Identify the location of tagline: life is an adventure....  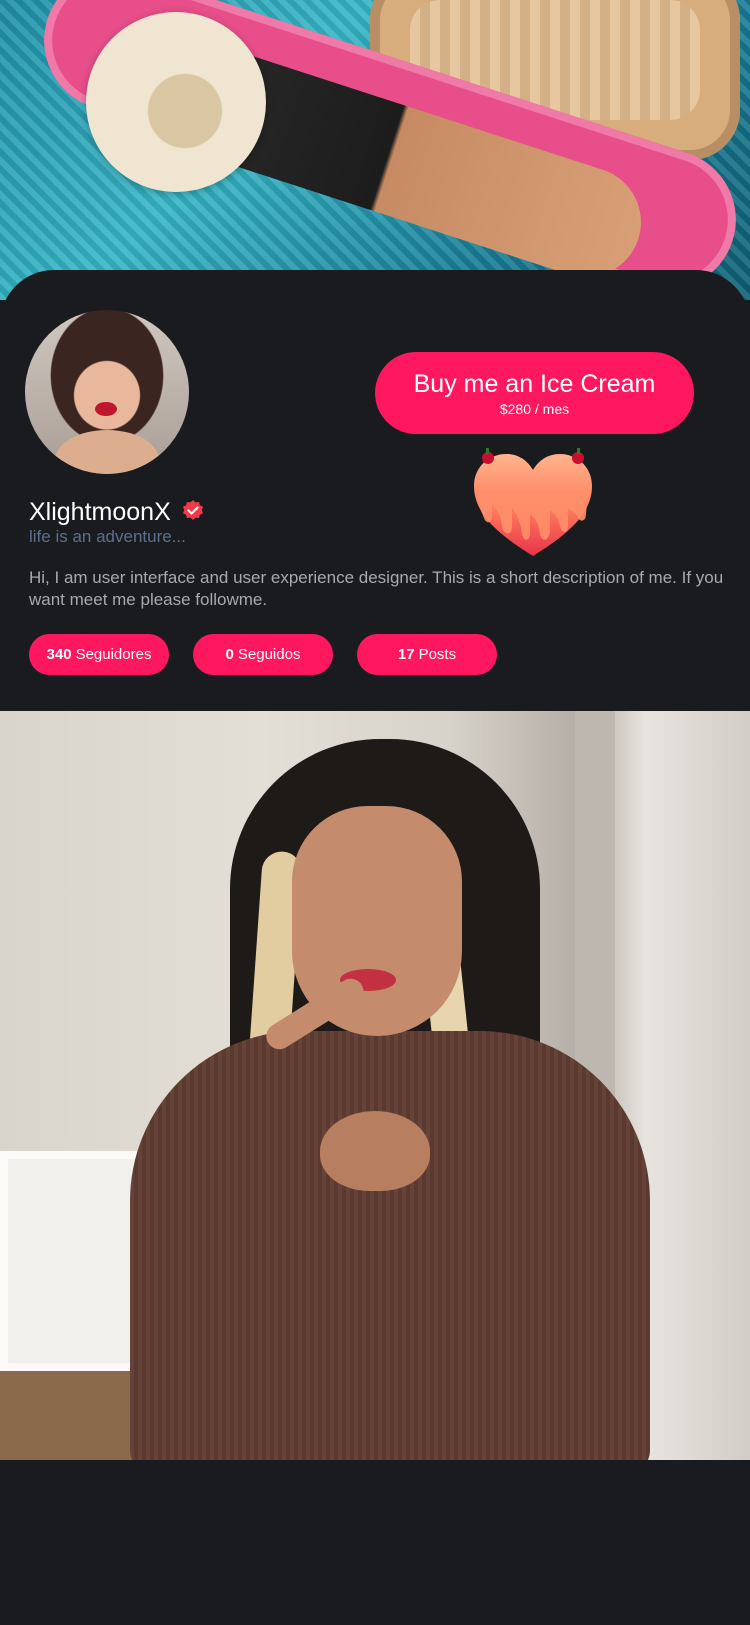
(107, 536).